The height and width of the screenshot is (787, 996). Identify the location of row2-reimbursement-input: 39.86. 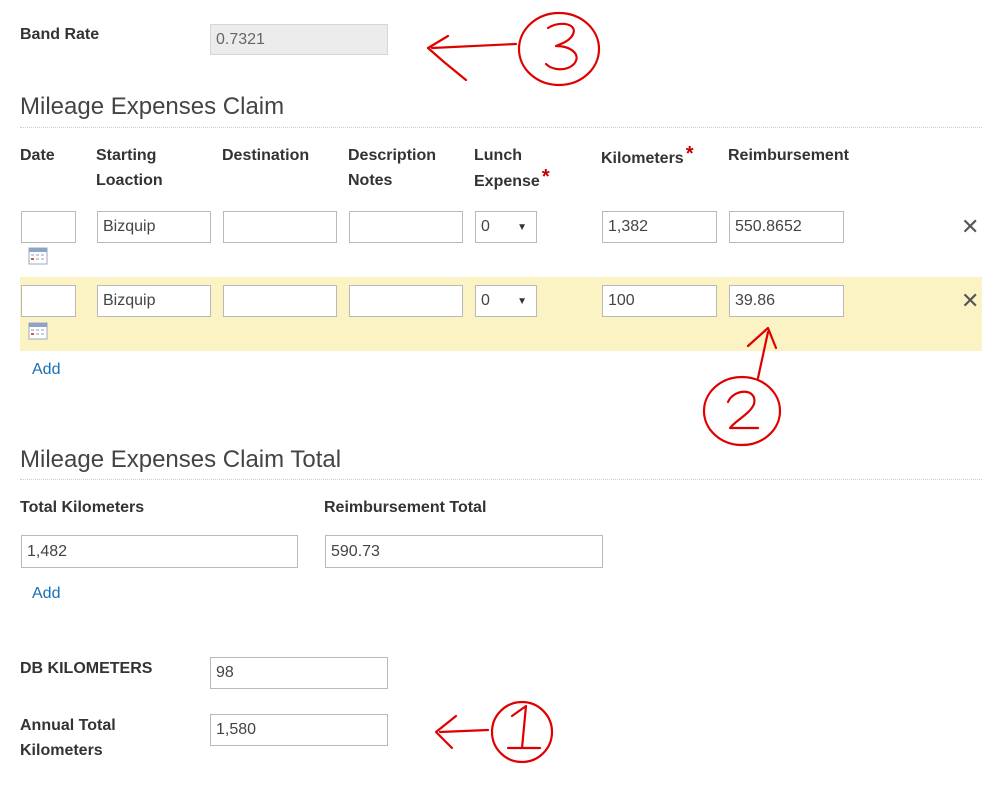
(786, 301).